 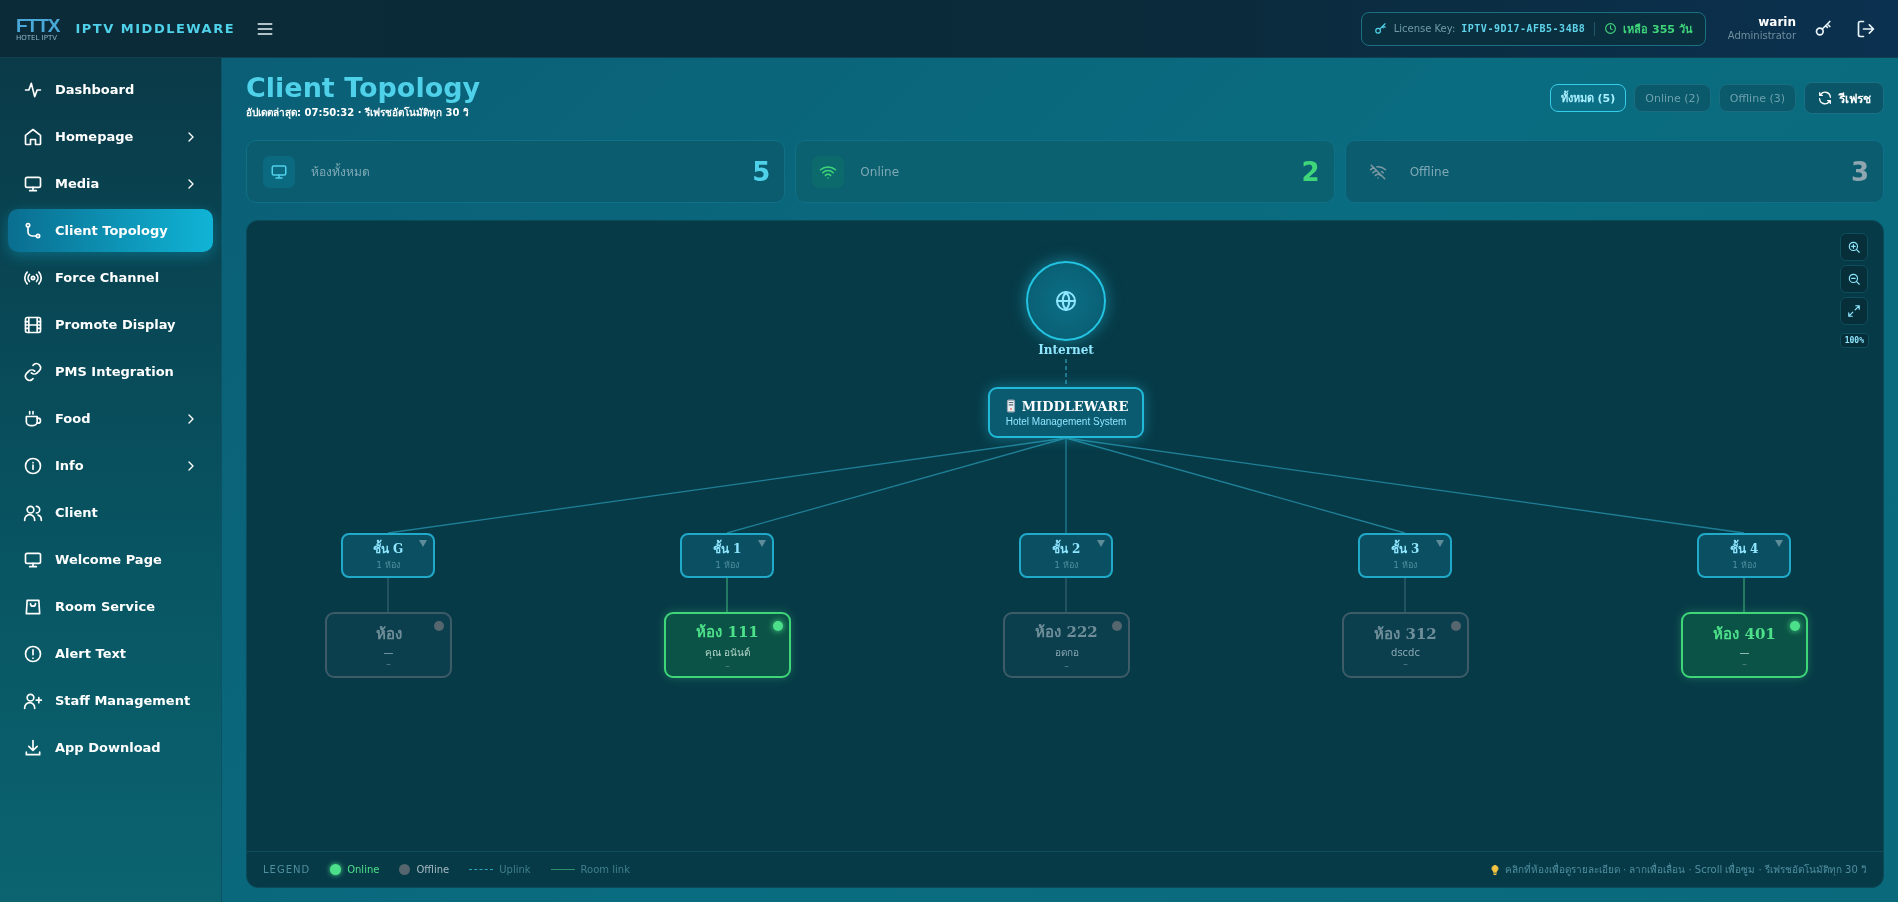 What do you see at coordinates (1854, 279) in the screenshot?
I see `zoom-out-button` at bounding box center [1854, 279].